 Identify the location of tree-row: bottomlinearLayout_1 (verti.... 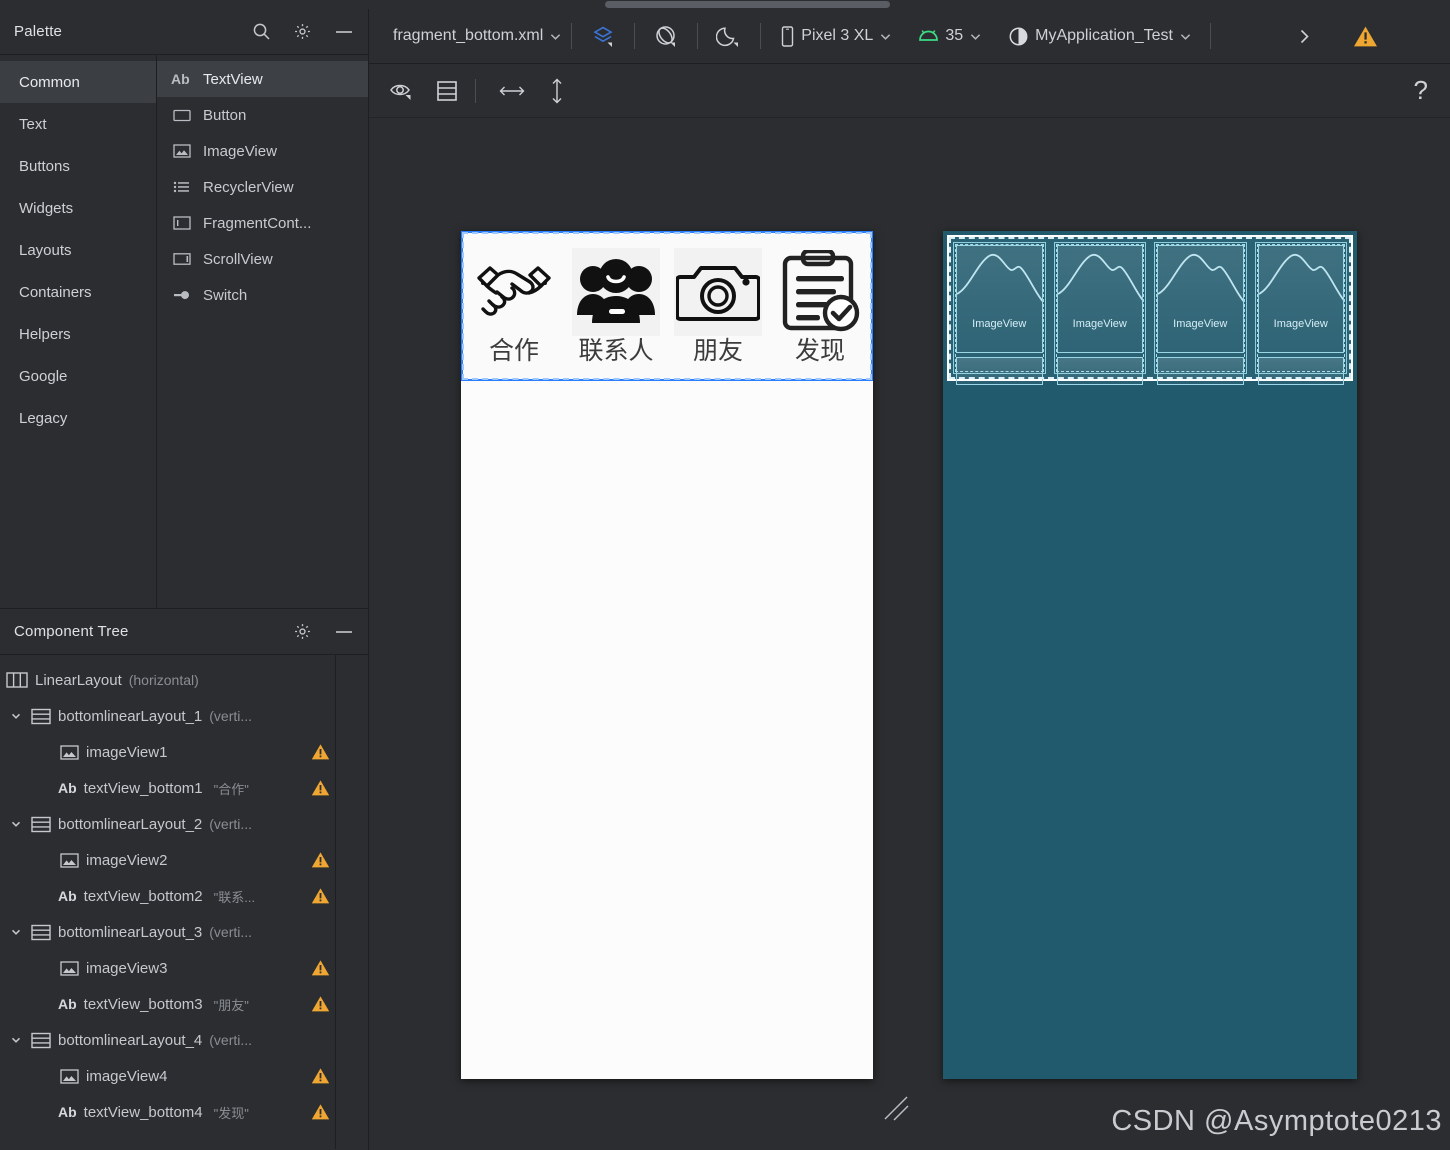
(184, 716).